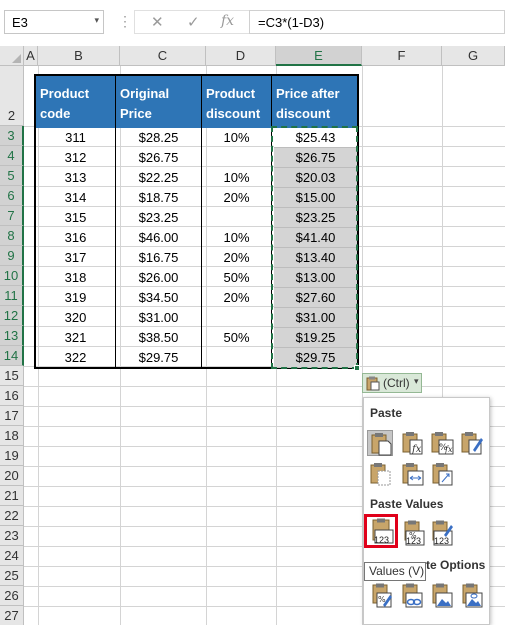  What do you see at coordinates (75, 318) in the screenshot?
I see `table-cell: 320` at bounding box center [75, 318].